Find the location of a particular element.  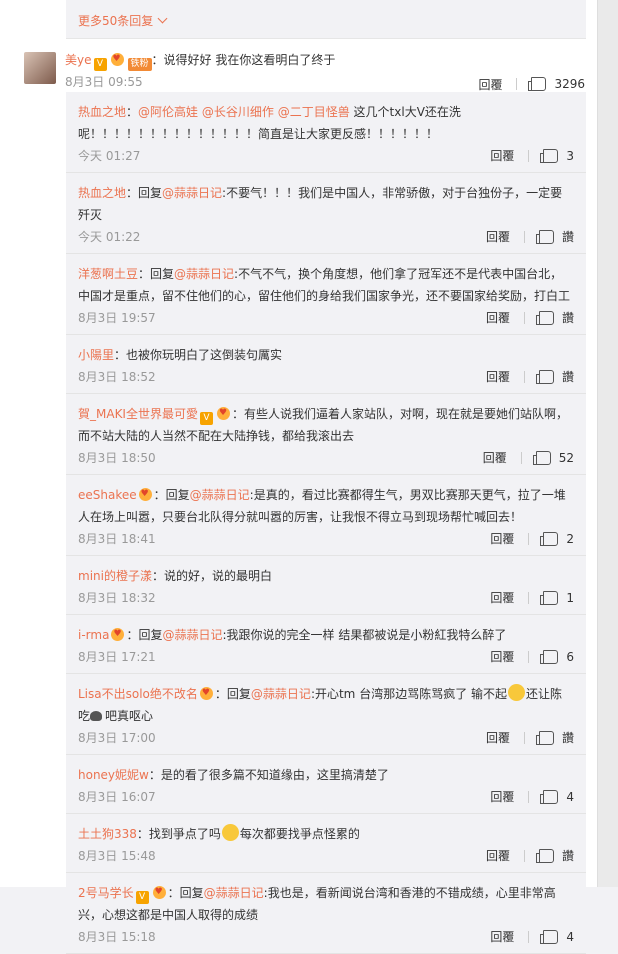

like-button: 2 is located at coordinates (557, 539).